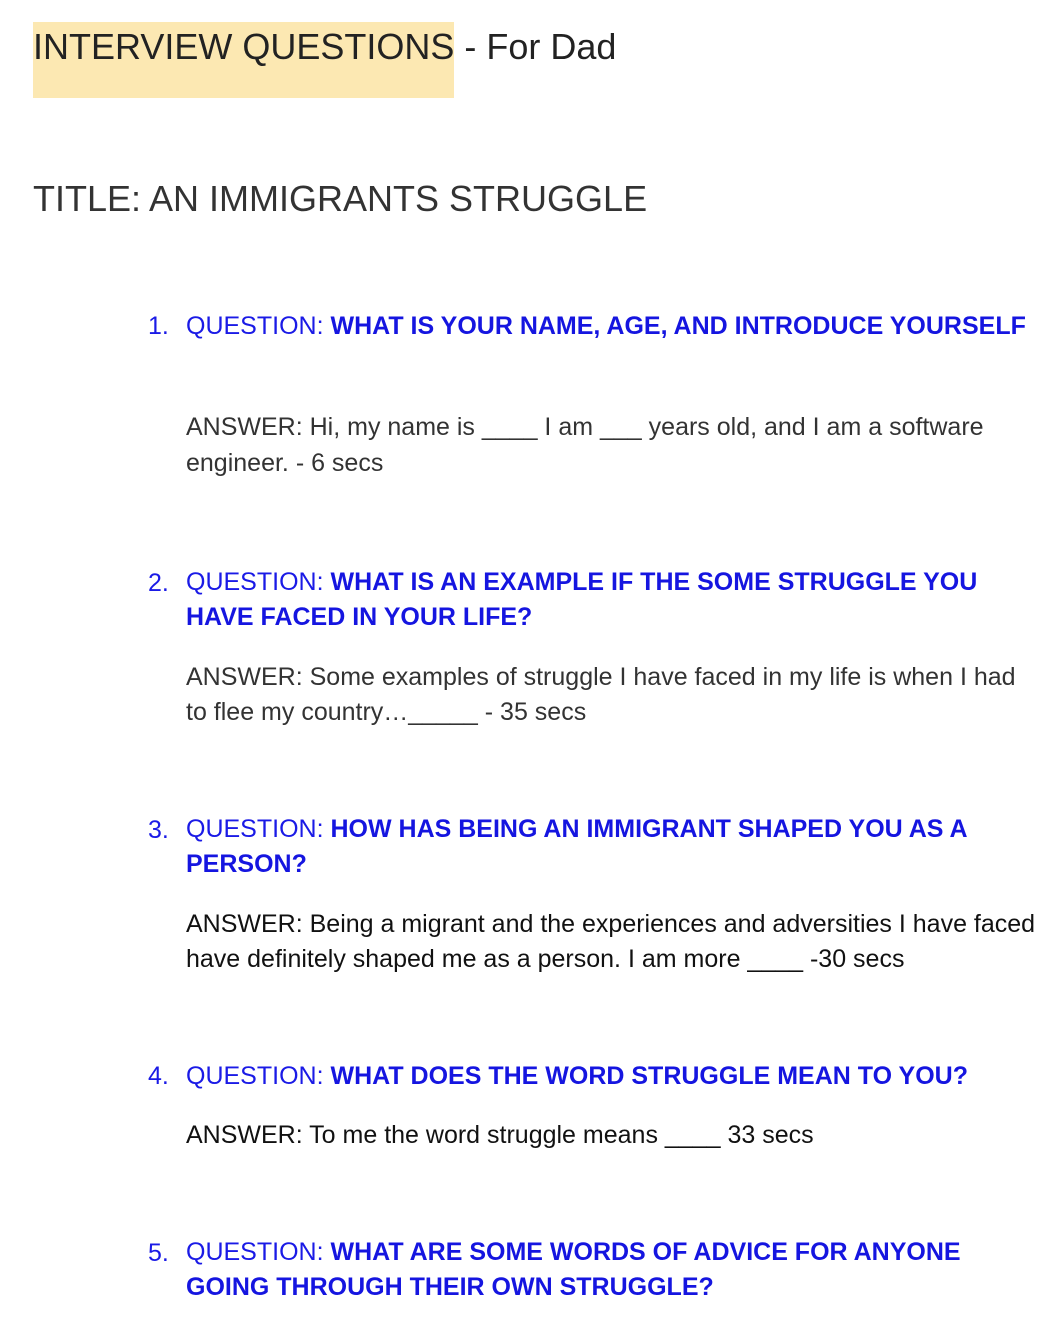 The height and width of the screenshot is (1324, 1048). I want to click on question-number: 5., so click(158, 1253).